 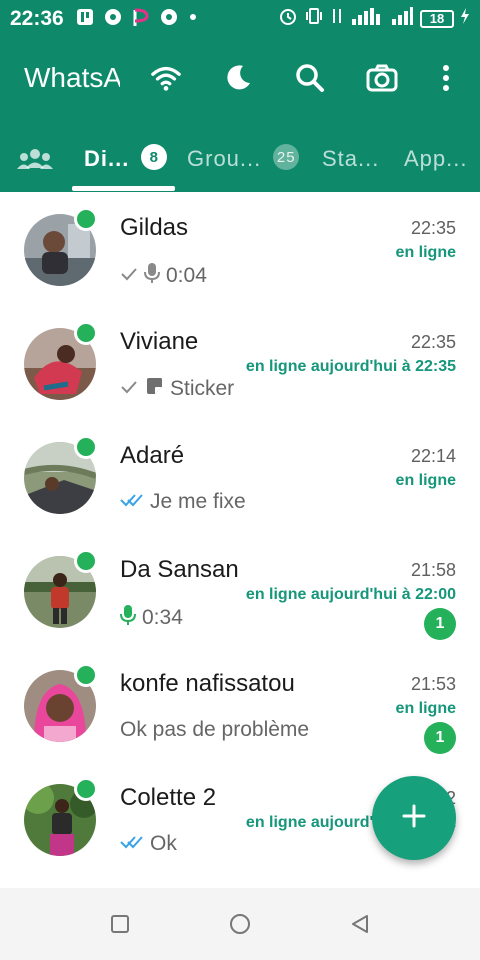 What do you see at coordinates (152, 276) in the screenshot?
I see `mic-icon` at bounding box center [152, 276].